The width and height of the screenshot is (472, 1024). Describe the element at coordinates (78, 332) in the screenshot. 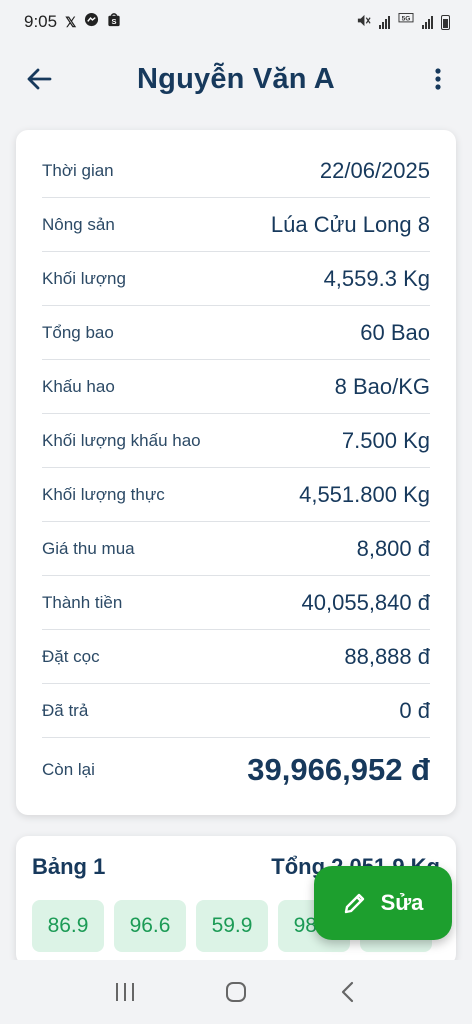

I see `detail-label: Tổng bao` at that location.